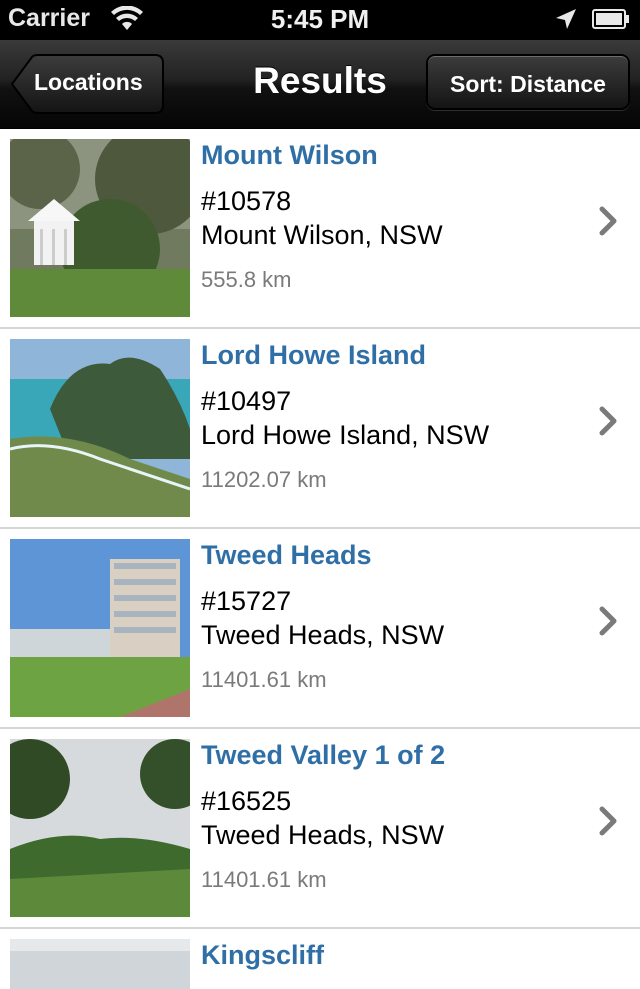 The width and height of the screenshot is (640, 989). What do you see at coordinates (246, 201) in the screenshot?
I see `result-code: #10578` at bounding box center [246, 201].